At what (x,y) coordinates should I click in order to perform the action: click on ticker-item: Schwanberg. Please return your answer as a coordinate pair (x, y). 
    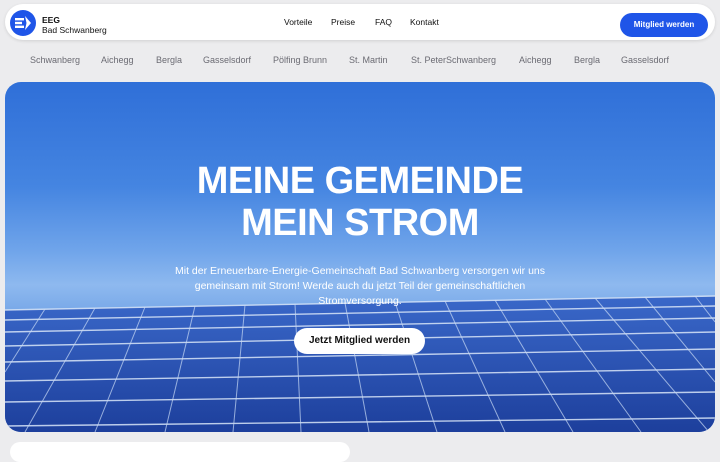
    Looking at the image, I should click on (55, 60).